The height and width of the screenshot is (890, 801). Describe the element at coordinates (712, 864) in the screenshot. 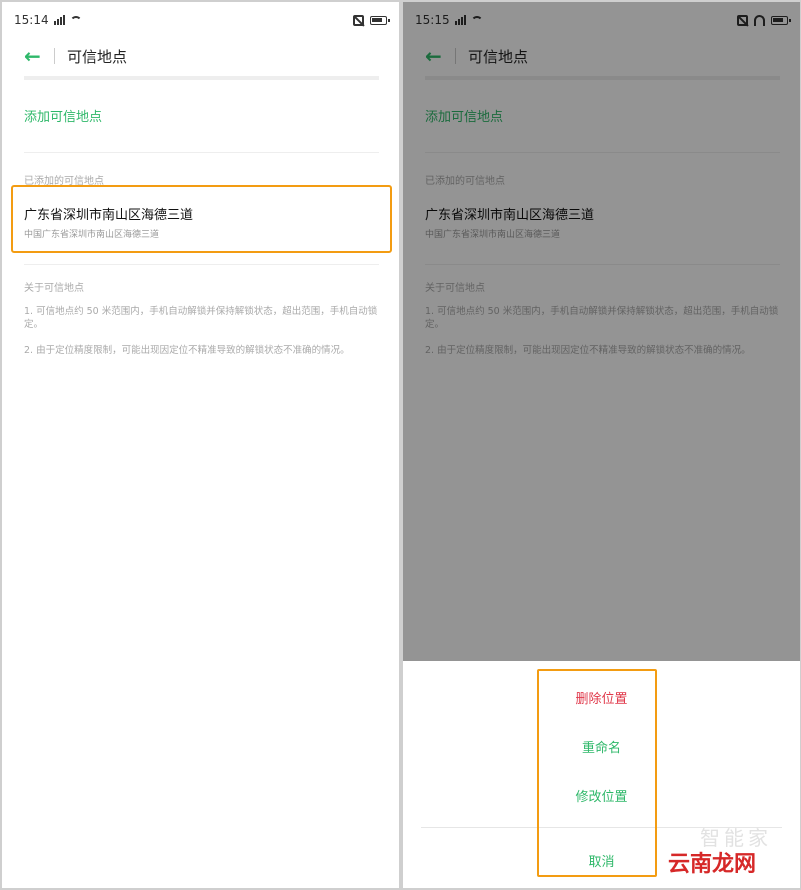

I see `watermark-logo: 云南龙网` at that location.